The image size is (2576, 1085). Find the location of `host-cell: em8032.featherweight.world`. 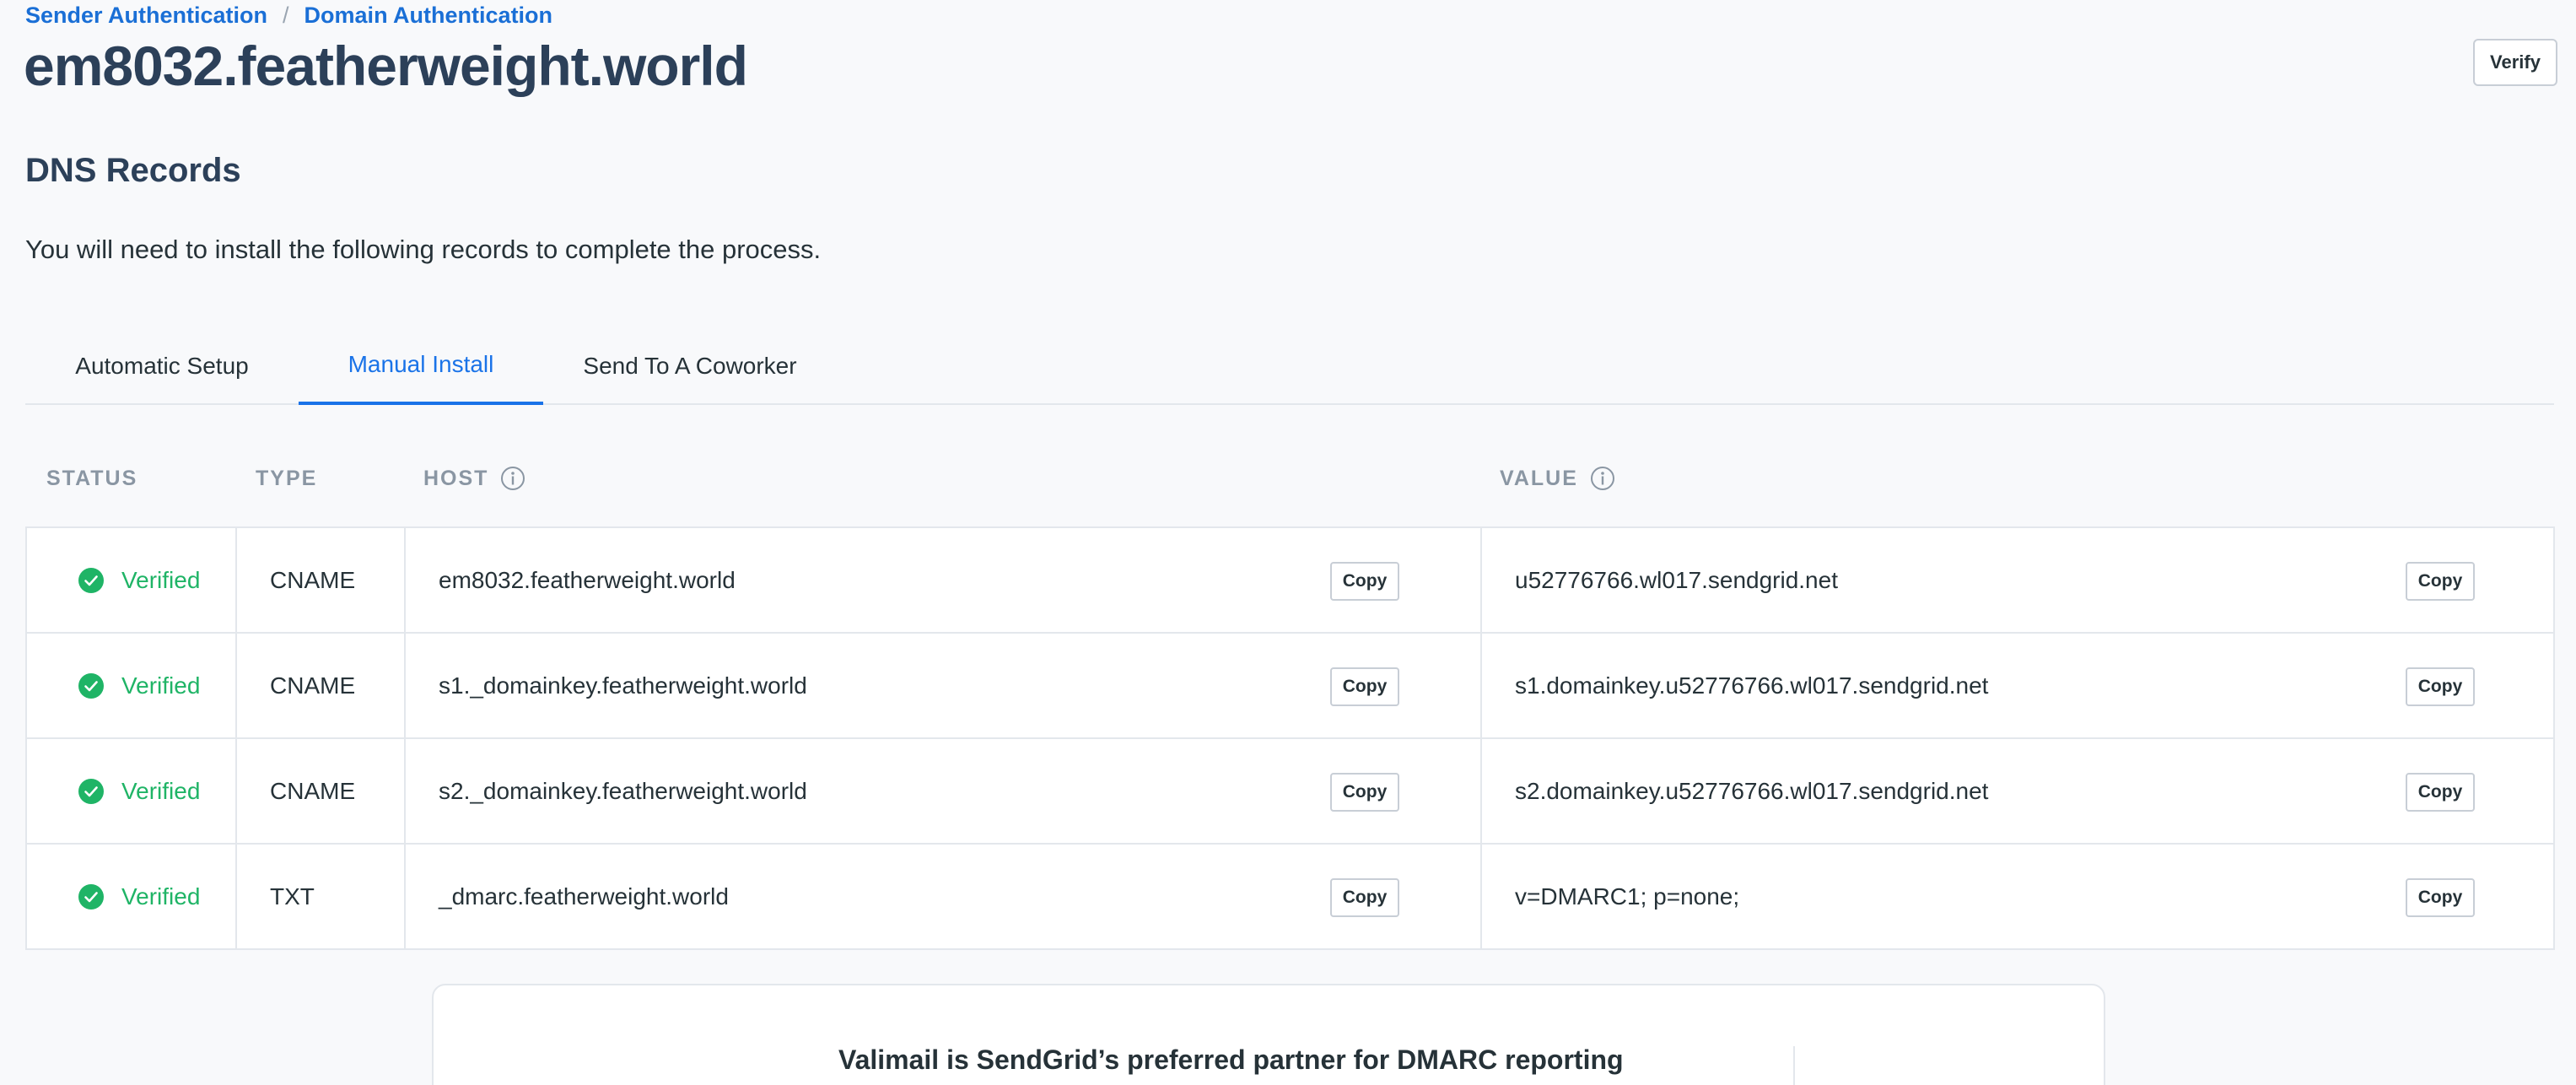

host-cell: em8032.featherweight.world is located at coordinates (587, 579).